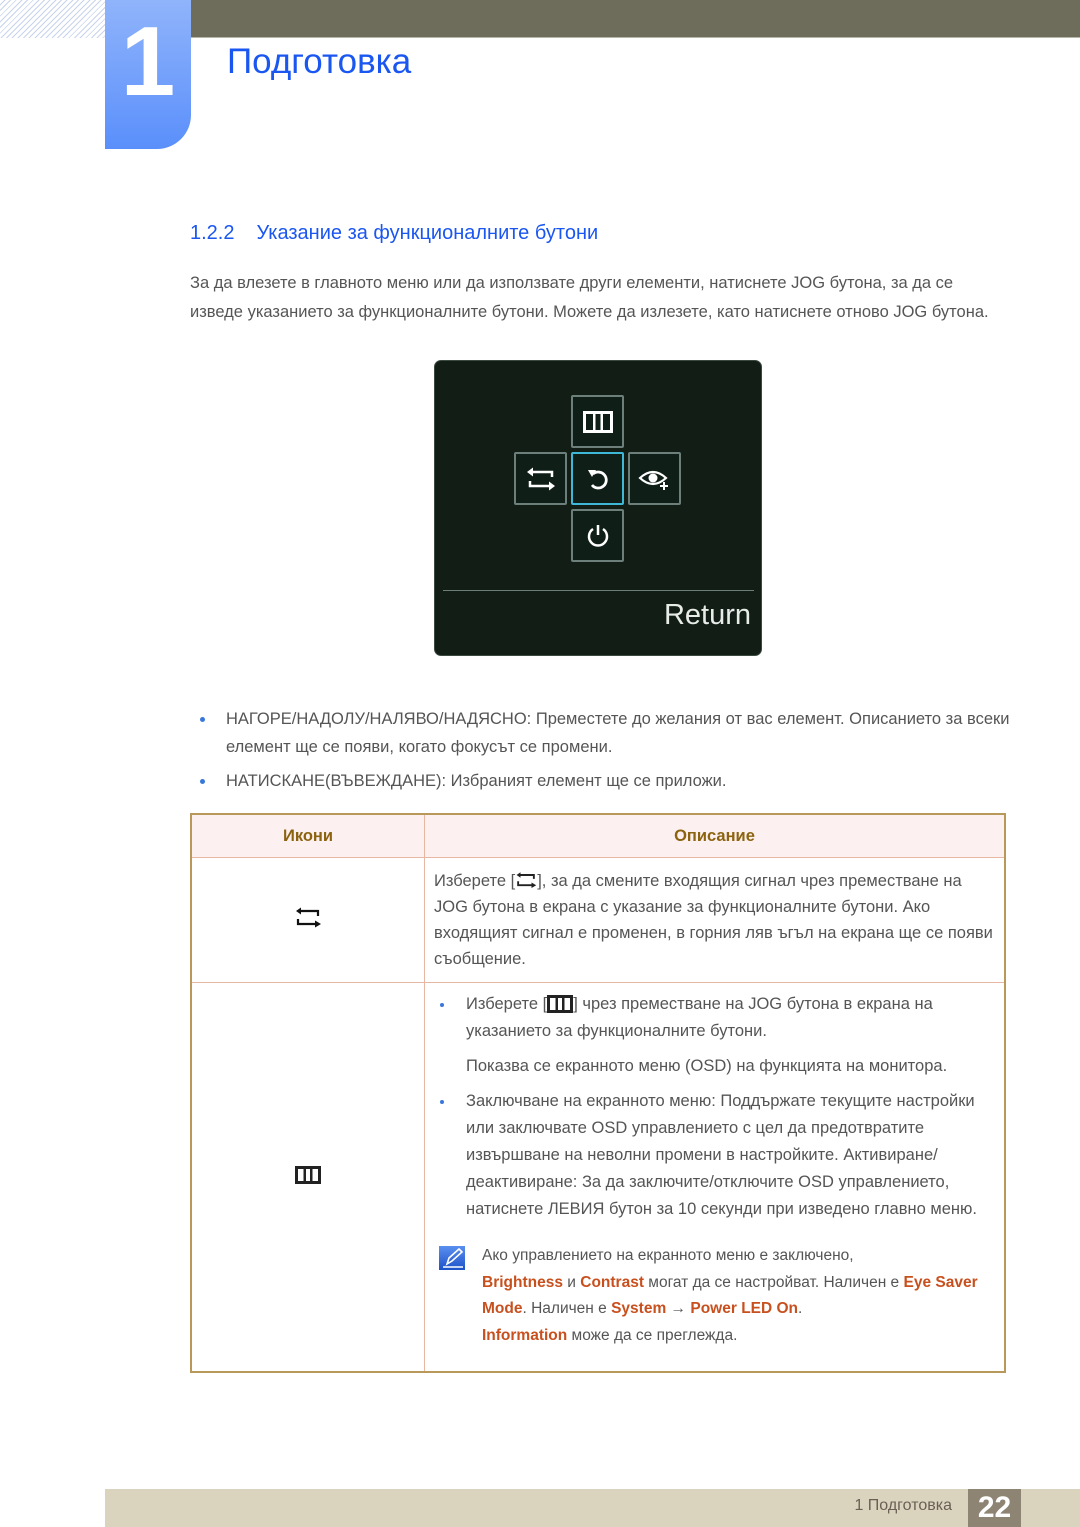 This screenshot has width=1080, height=1527. Describe the element at coordinates (522, 1282) in the screenshot. I see `setting-brightness: Brightness` at that location.